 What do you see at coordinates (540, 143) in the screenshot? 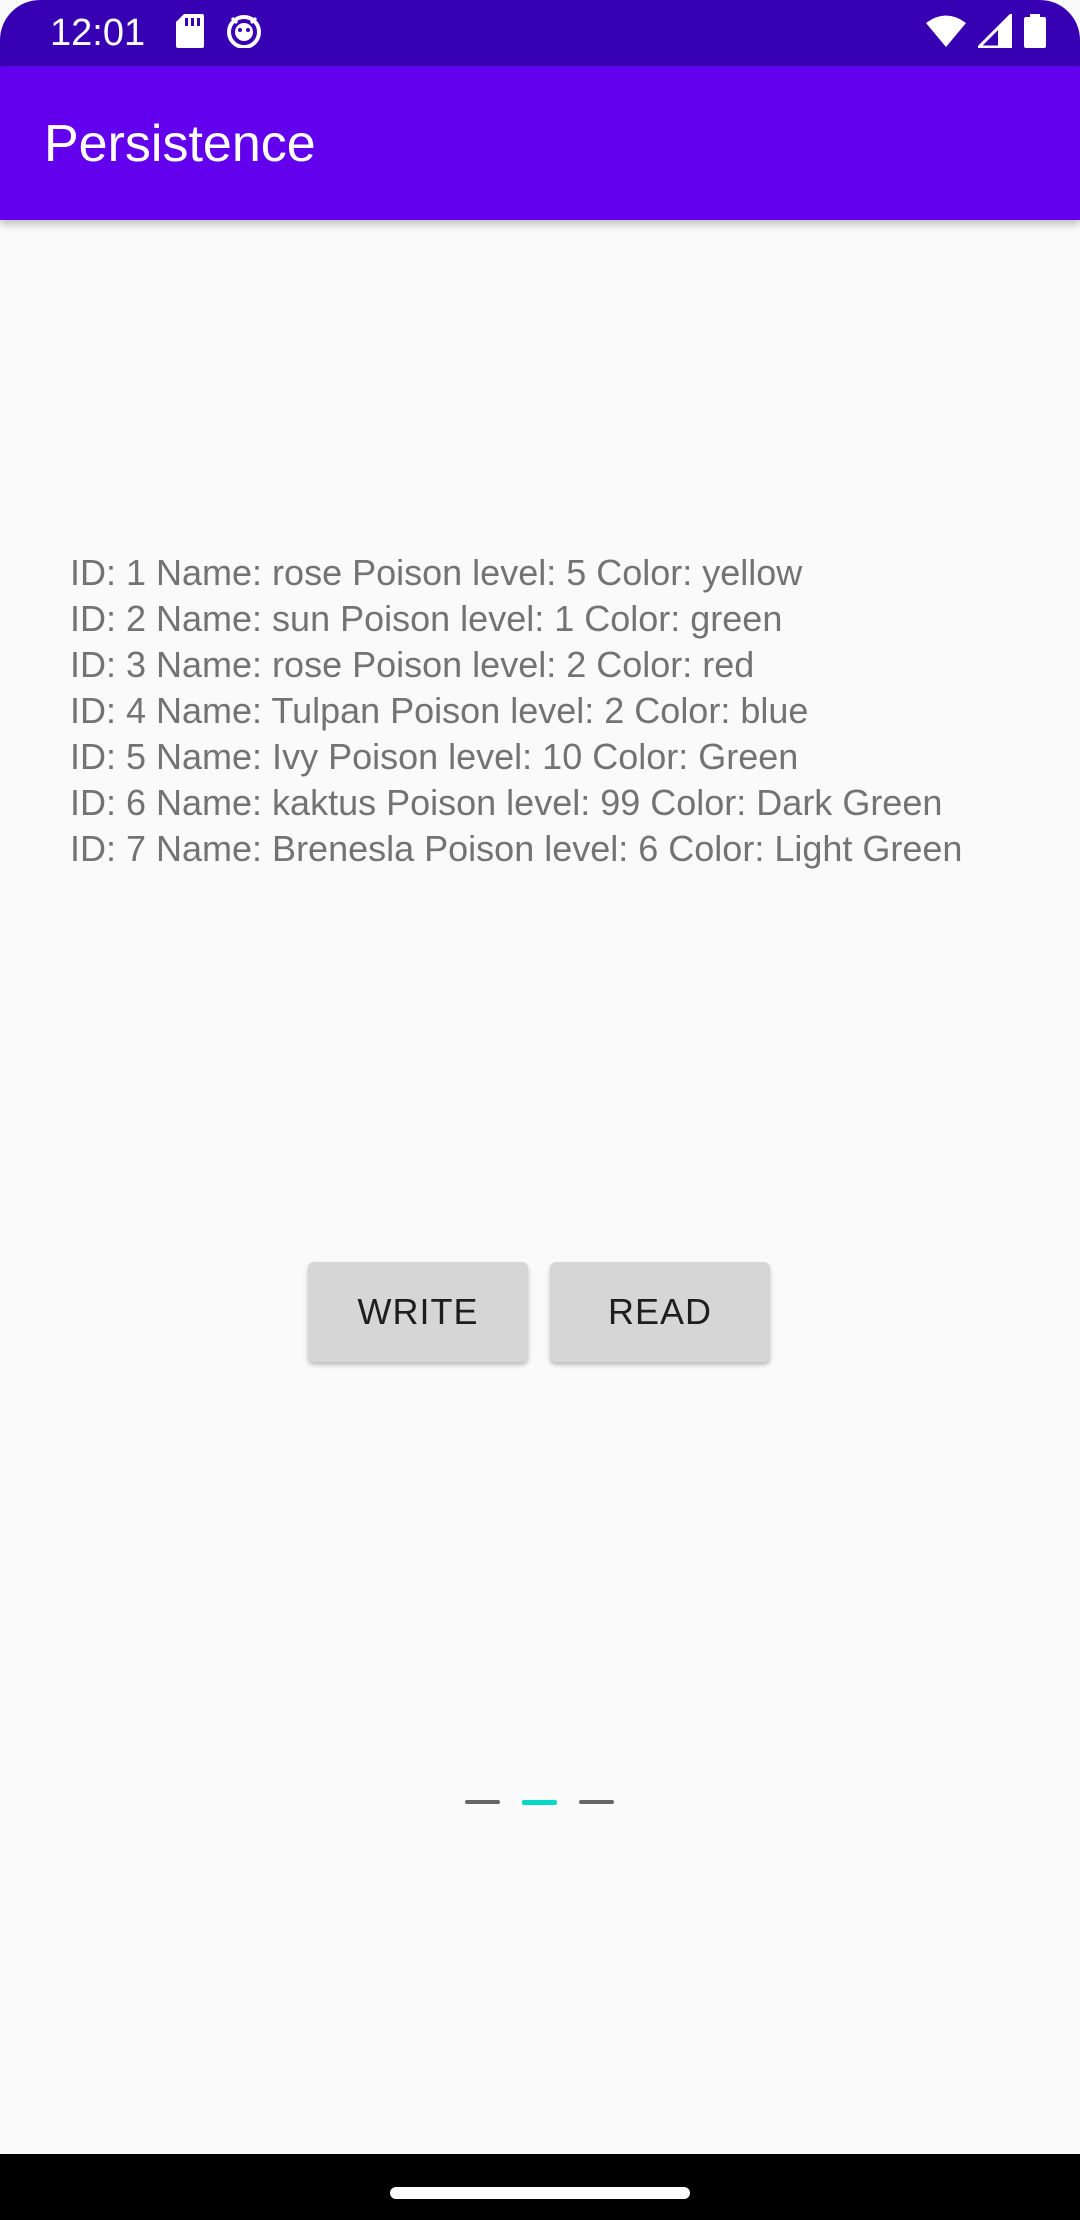
I see `app-bar: Persistence` at bounding box center [540, 143].